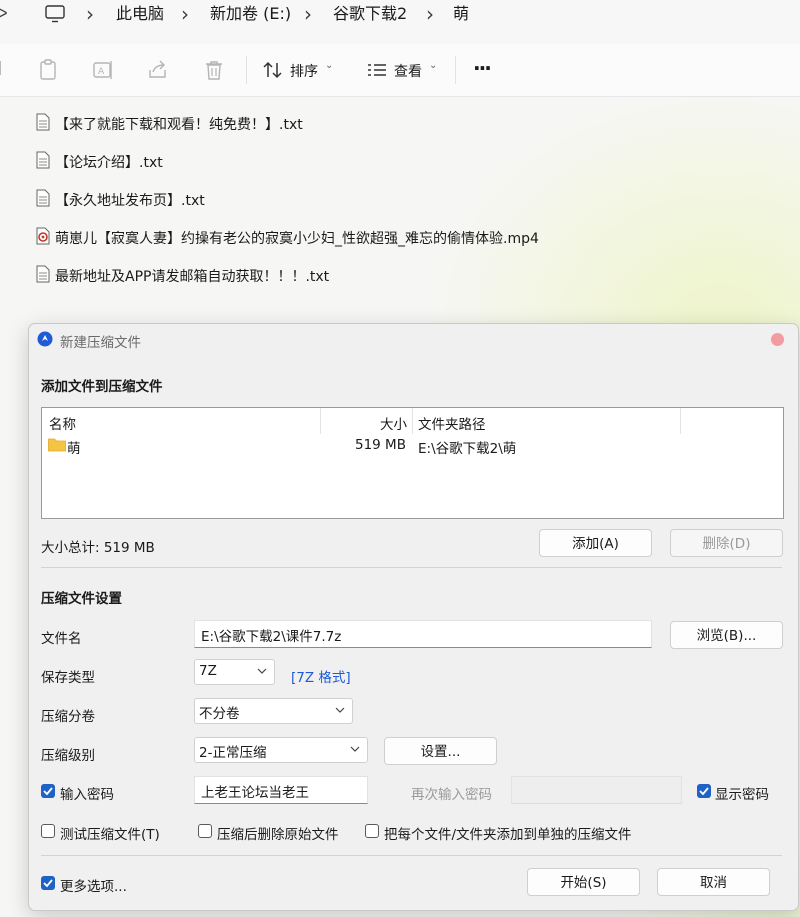 This screenshot has width=800, height=917. I want to click on password-input: 上老王论坛当老王, so click(281, 790).